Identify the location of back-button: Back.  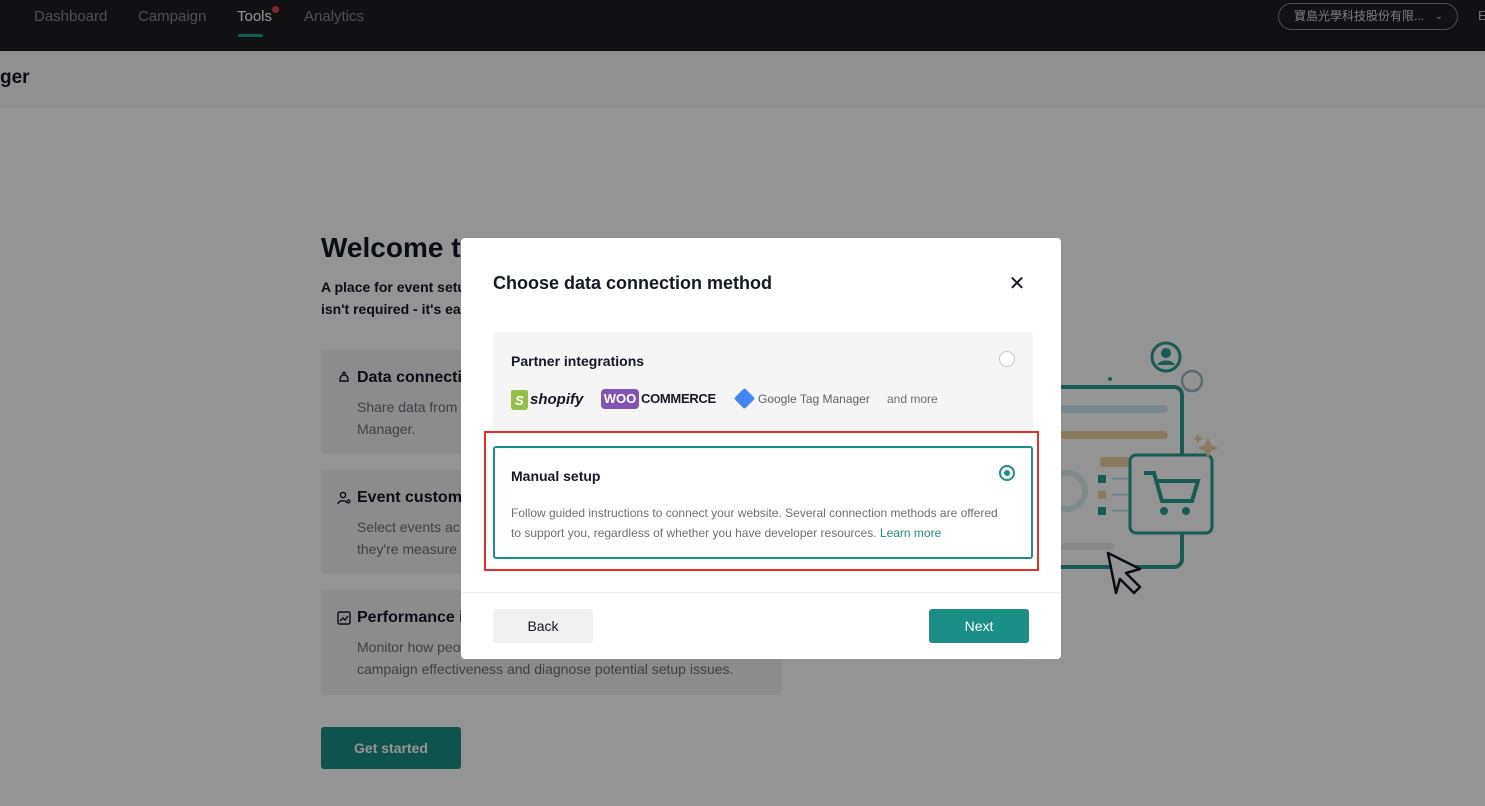
(543, 626).